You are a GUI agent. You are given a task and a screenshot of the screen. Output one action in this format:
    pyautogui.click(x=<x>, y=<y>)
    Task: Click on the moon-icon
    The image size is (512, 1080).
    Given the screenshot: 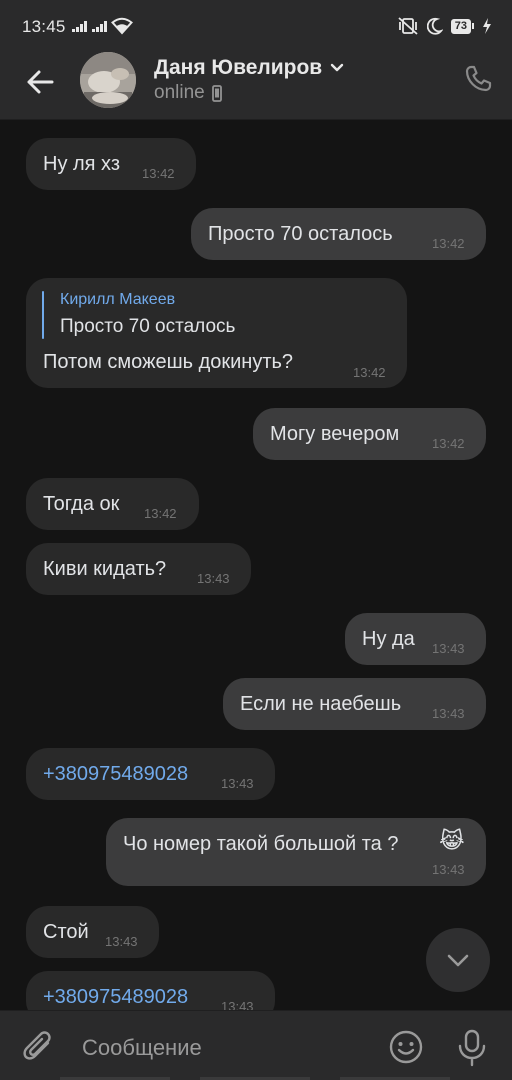 What is the action you would take?
    pyautogui.click(x=434, y=26)
    